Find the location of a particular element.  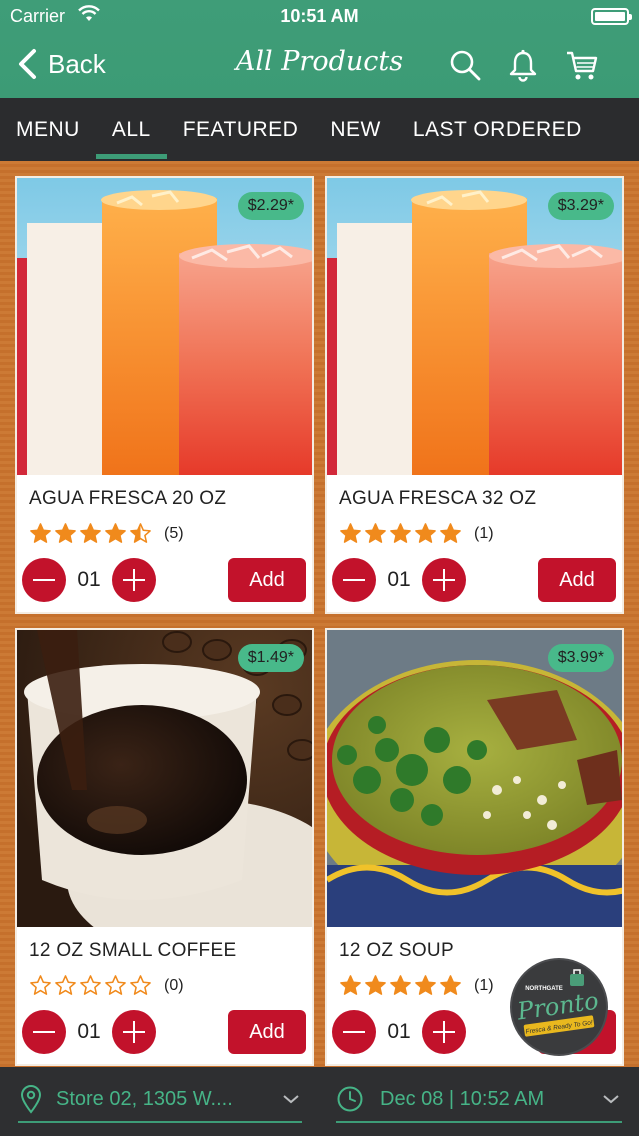

datetime-label: Dec 08 | 10:52 AM is located at coordinates (462, 1098).